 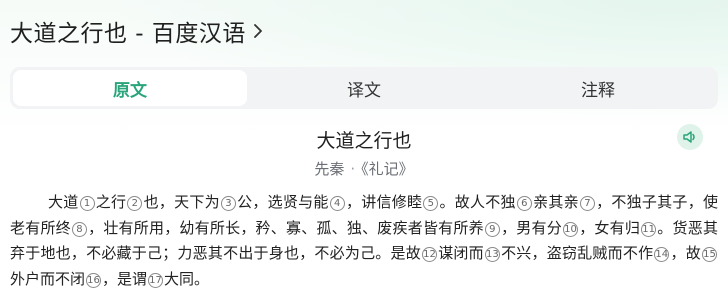 What do you see at coordinates (282, 202) in the screenshot?
I see `poem-text-segment: 公，选贤与能` at bounding box center [282, 202].